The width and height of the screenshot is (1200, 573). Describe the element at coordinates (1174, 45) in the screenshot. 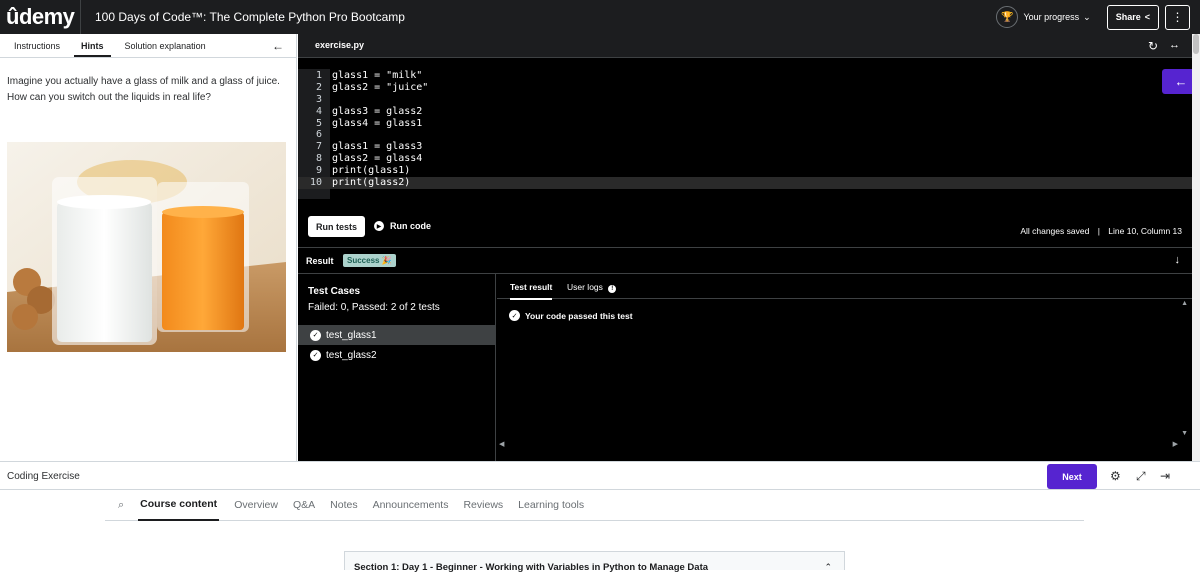

I see `expand-horizontal-icon: ↔` at that location.